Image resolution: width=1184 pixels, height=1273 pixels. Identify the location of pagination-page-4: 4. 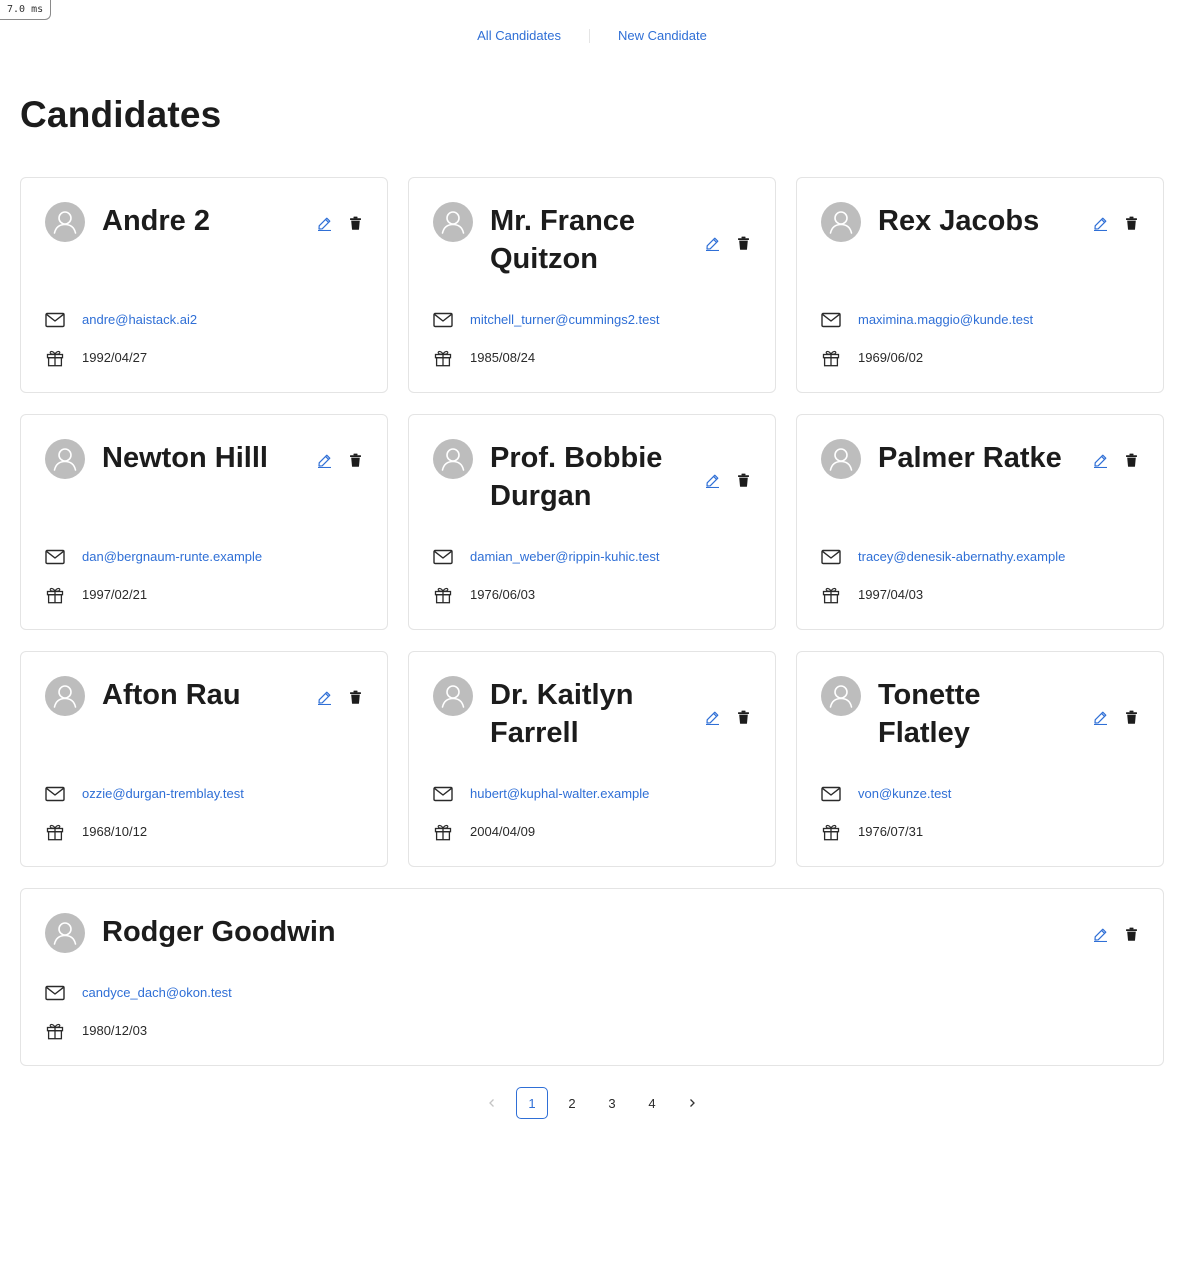
(652, 1103).